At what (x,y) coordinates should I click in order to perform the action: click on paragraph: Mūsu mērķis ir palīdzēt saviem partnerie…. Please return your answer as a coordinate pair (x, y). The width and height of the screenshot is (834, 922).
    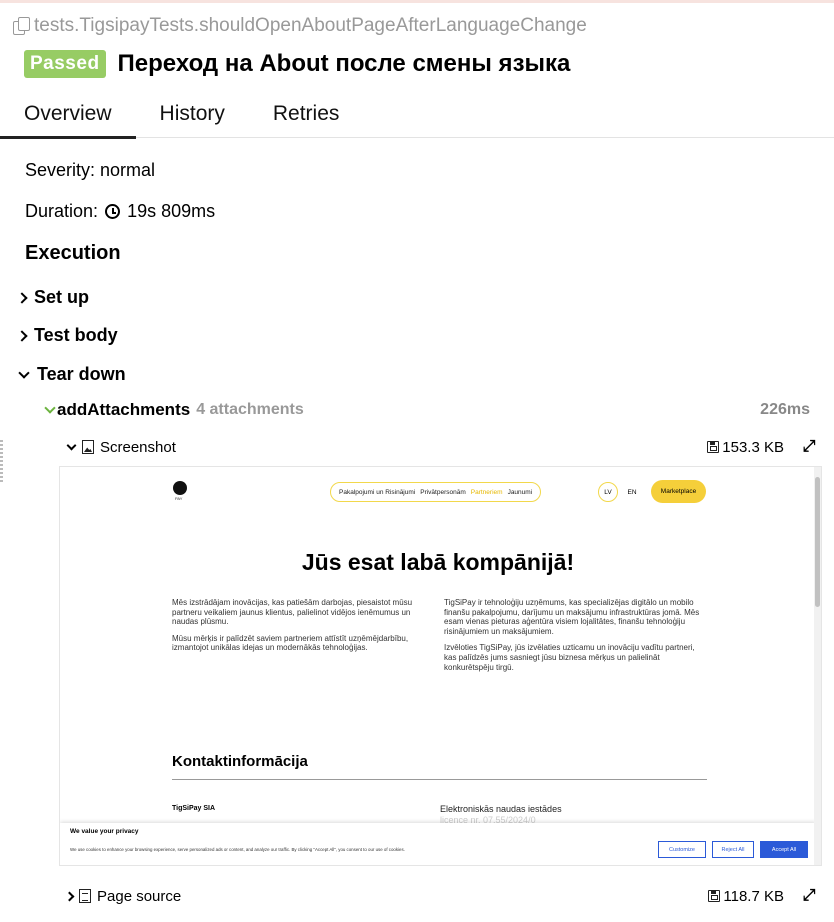
    Looking at the image, I should click on (290, 643).